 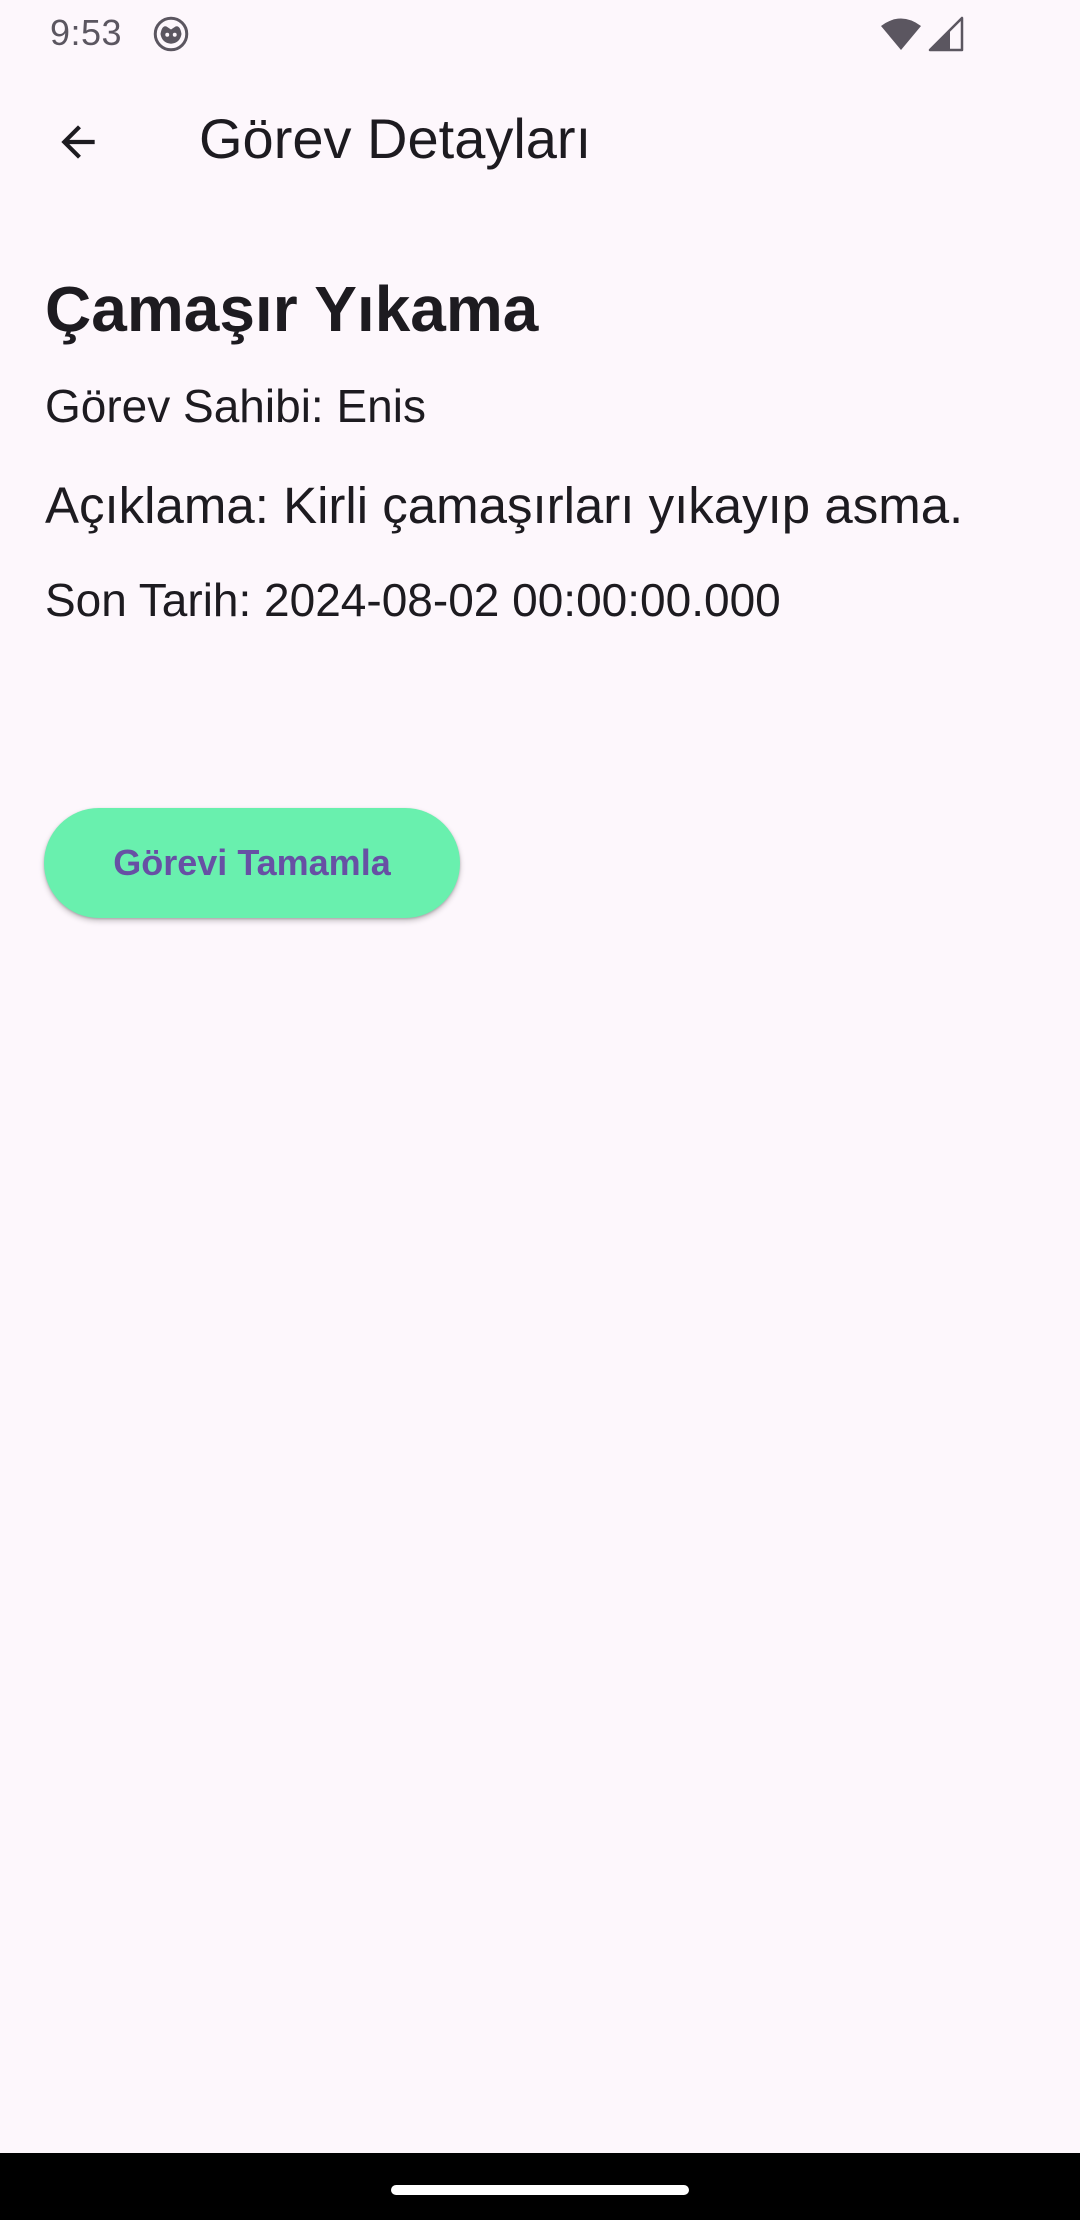 What do you see at coordinates (540, 33) in the screenshot?
I see `status-bar: 9:53` at bounding box center [540, 33].